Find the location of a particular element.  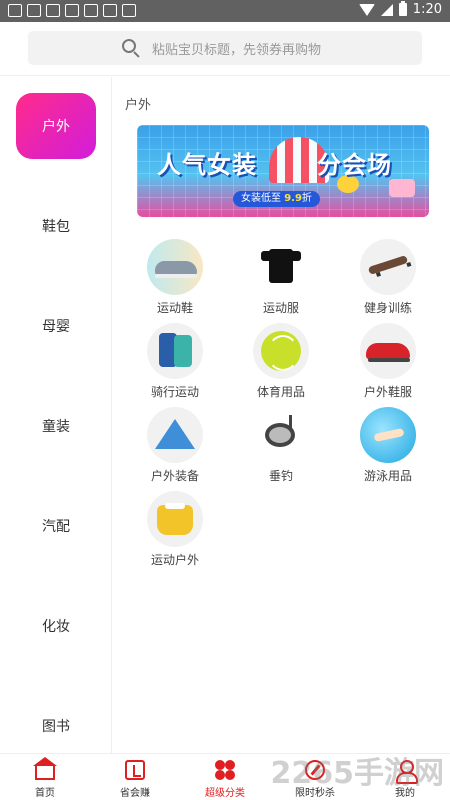

sidebar-item-auto-parts: 汽配 is located at coordinates (55, 526).